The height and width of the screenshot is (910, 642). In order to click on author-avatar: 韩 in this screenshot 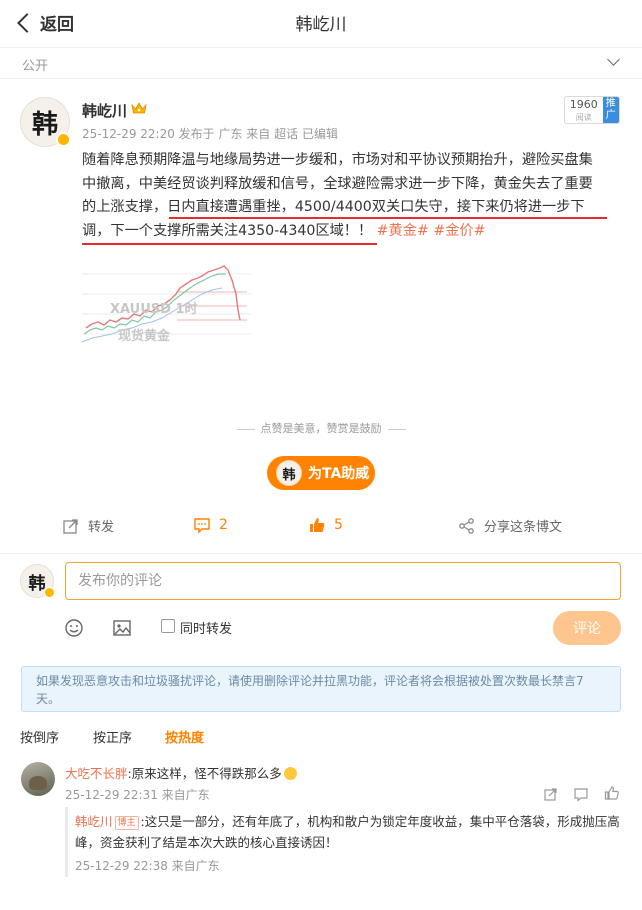, I will do `click(45, 122)`.